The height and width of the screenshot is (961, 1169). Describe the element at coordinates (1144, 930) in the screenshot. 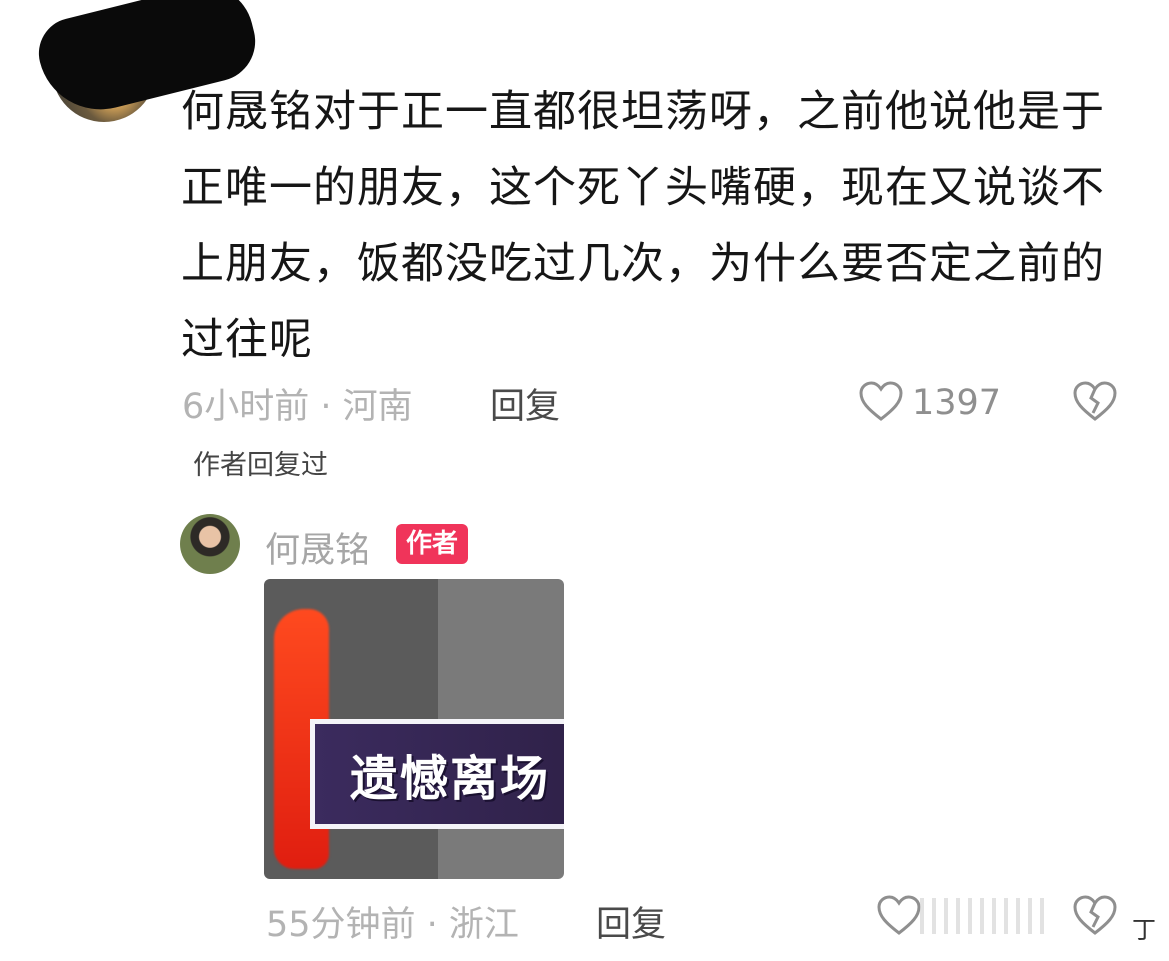

I see `watermark-tail: 丁` at that location.